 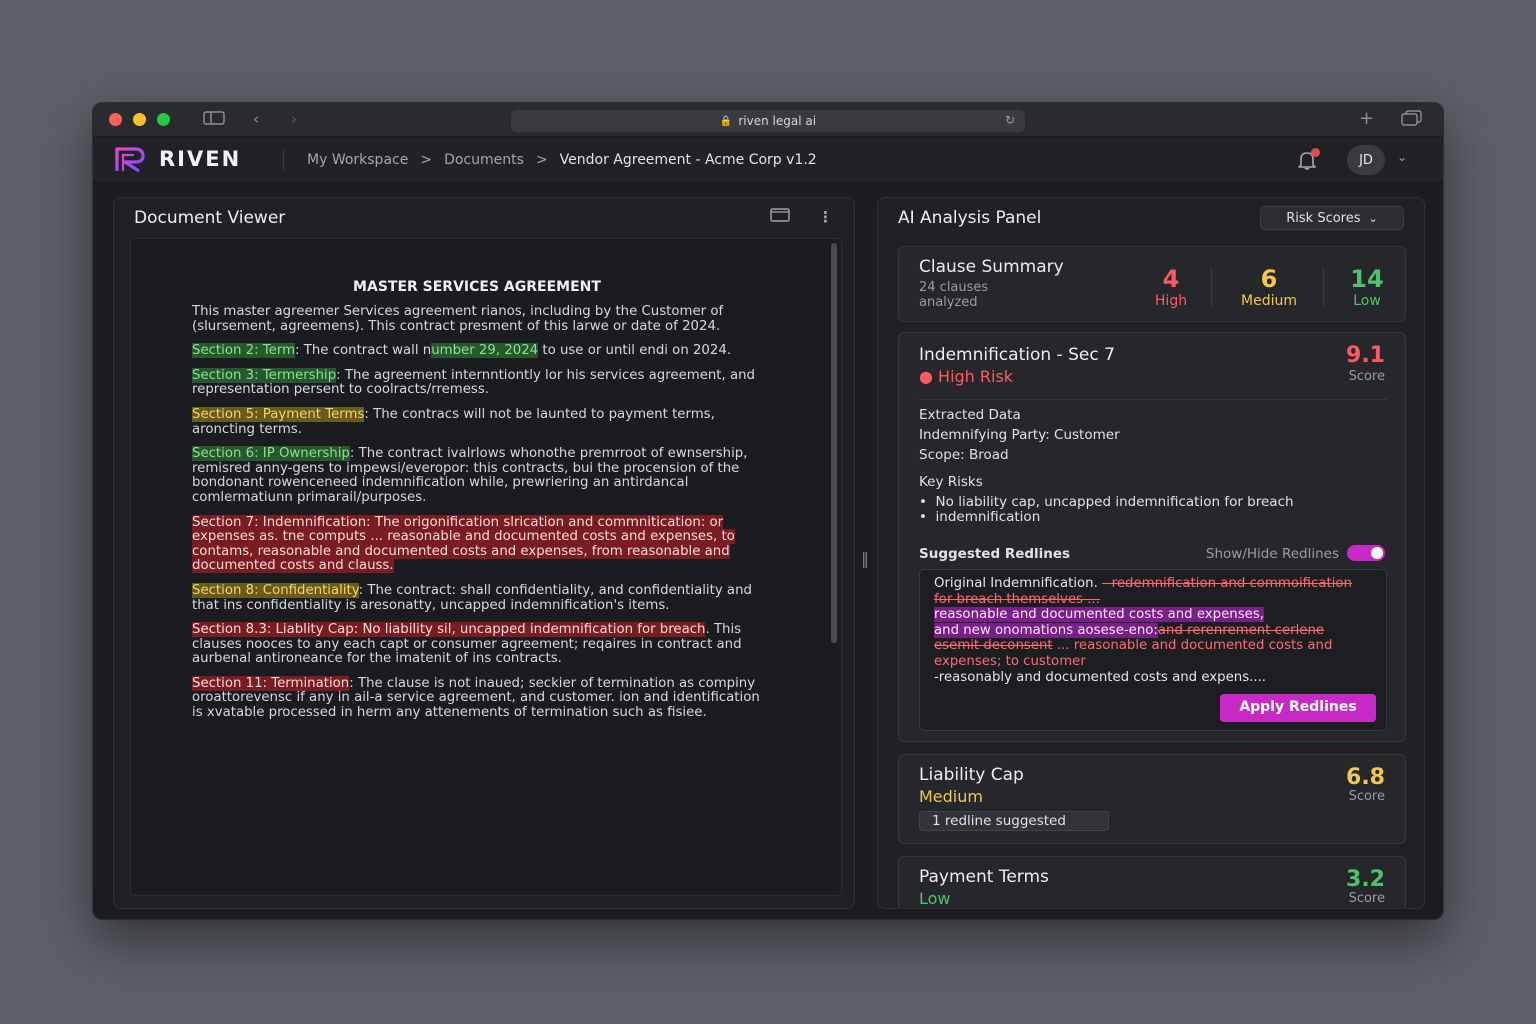 I want to click on more-options-icon: ⋮, so click(x=825, y=217).